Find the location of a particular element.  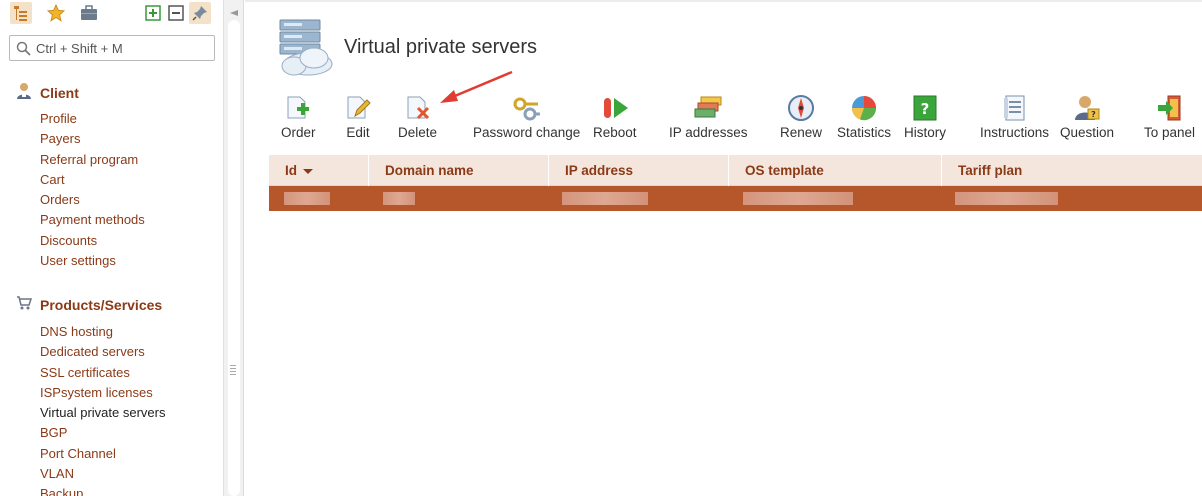

expand-all-icon is located at coordinates (153, 13).